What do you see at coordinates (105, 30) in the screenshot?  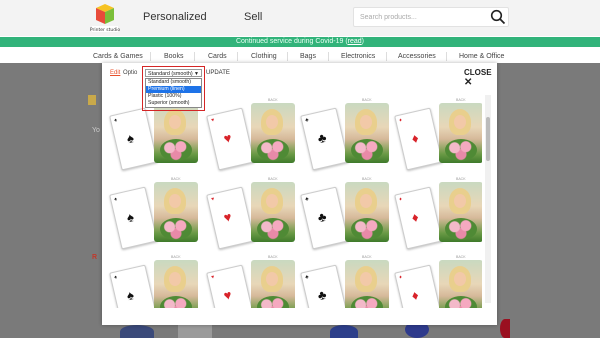 I see `svg-text: Printer studio` at bounding box center [105, 30].